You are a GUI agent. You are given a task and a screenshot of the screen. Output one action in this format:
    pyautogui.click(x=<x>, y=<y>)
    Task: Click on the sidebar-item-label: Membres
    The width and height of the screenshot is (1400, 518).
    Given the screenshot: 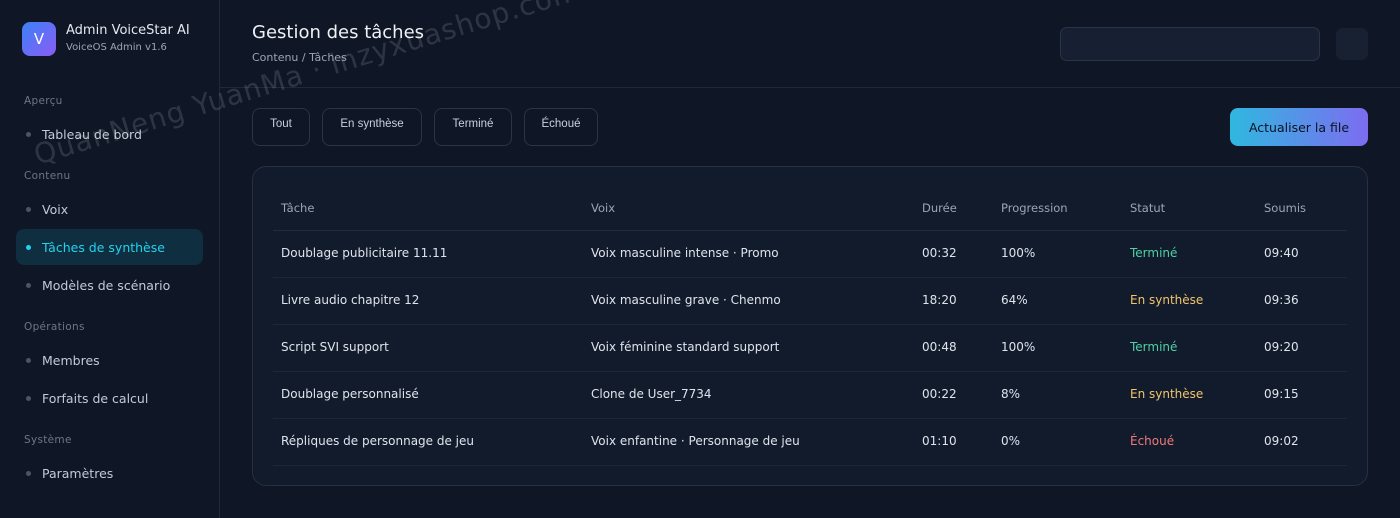 What is the action you would take?
    pyautogui.click(x=71, y=360)
    